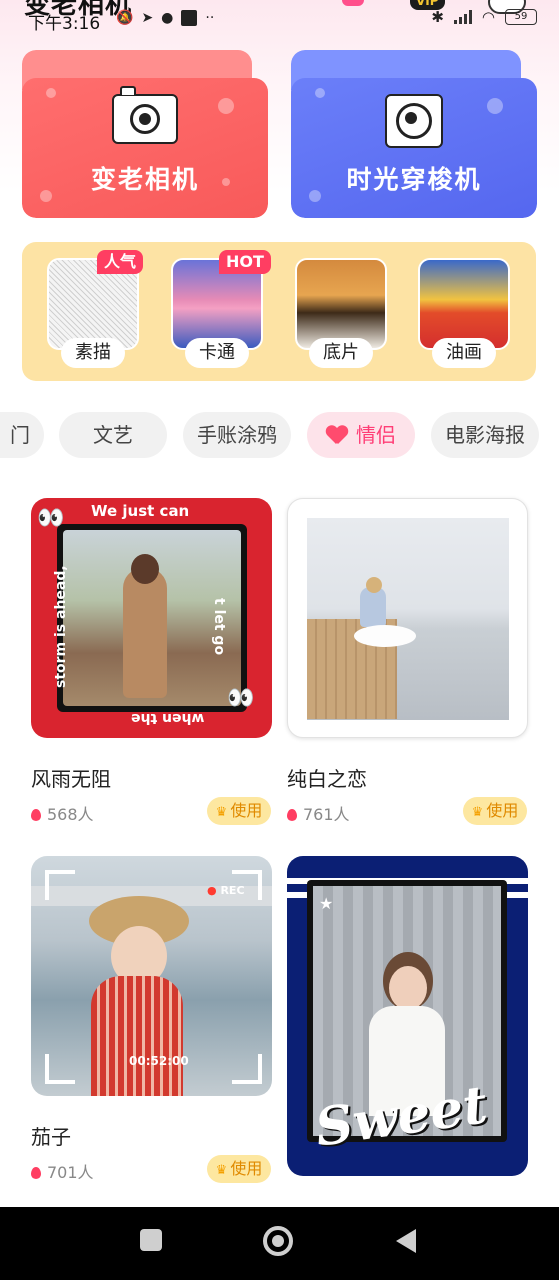 This screenshot has height=1280, width=559. I want to click on oil-thumbnail, so click(464, 304).